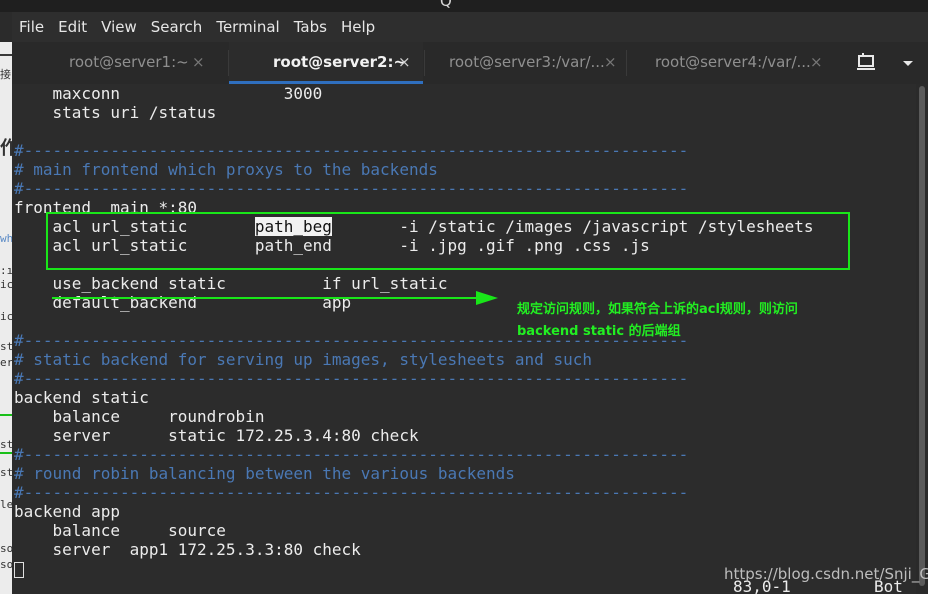 This screenshot has height=594, width=928. Describe the element at coordinates (599, 331) in the screenshot. I see `annotation-text: backend static 的后端组` at that location.